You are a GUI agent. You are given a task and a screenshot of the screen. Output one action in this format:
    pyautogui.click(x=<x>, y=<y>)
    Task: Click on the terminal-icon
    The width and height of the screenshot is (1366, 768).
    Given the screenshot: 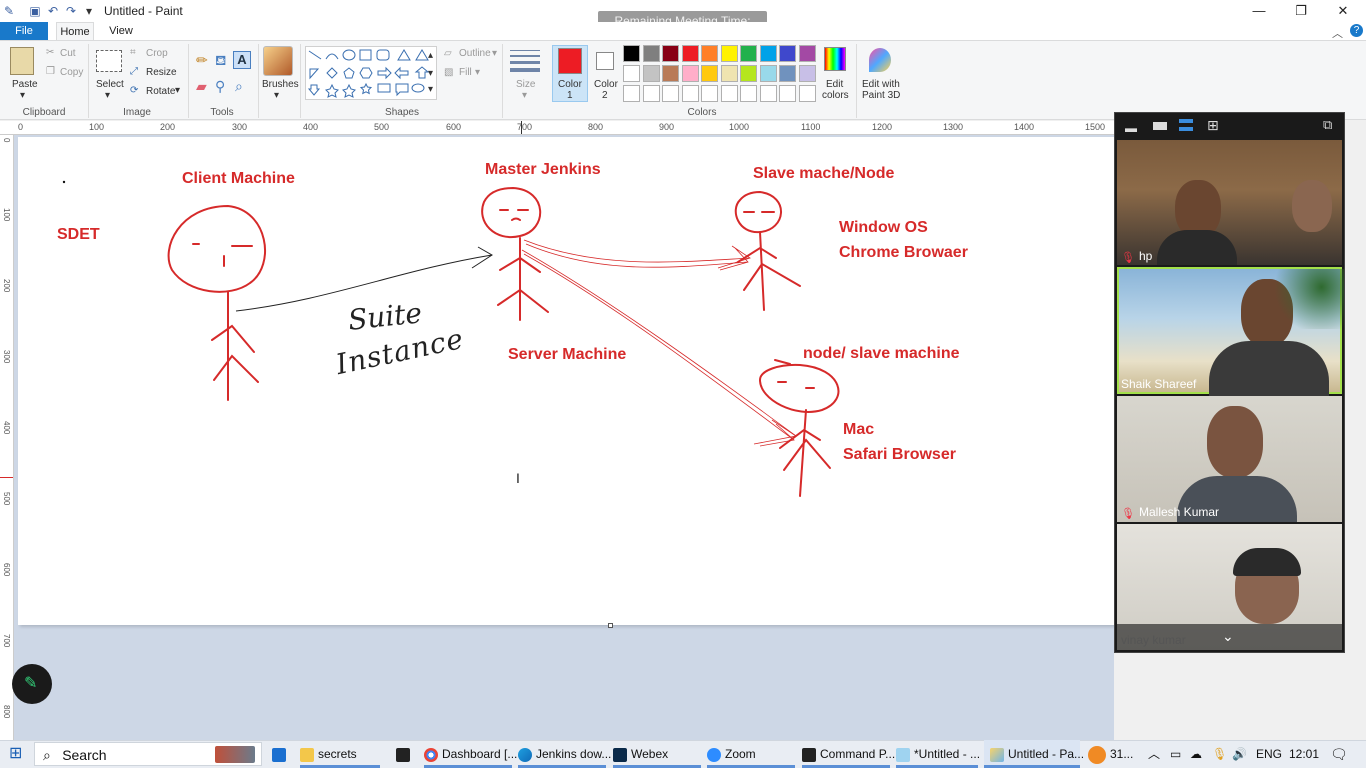 What is the action you would take?
    pyautogui.click(x=403, y=754)
    